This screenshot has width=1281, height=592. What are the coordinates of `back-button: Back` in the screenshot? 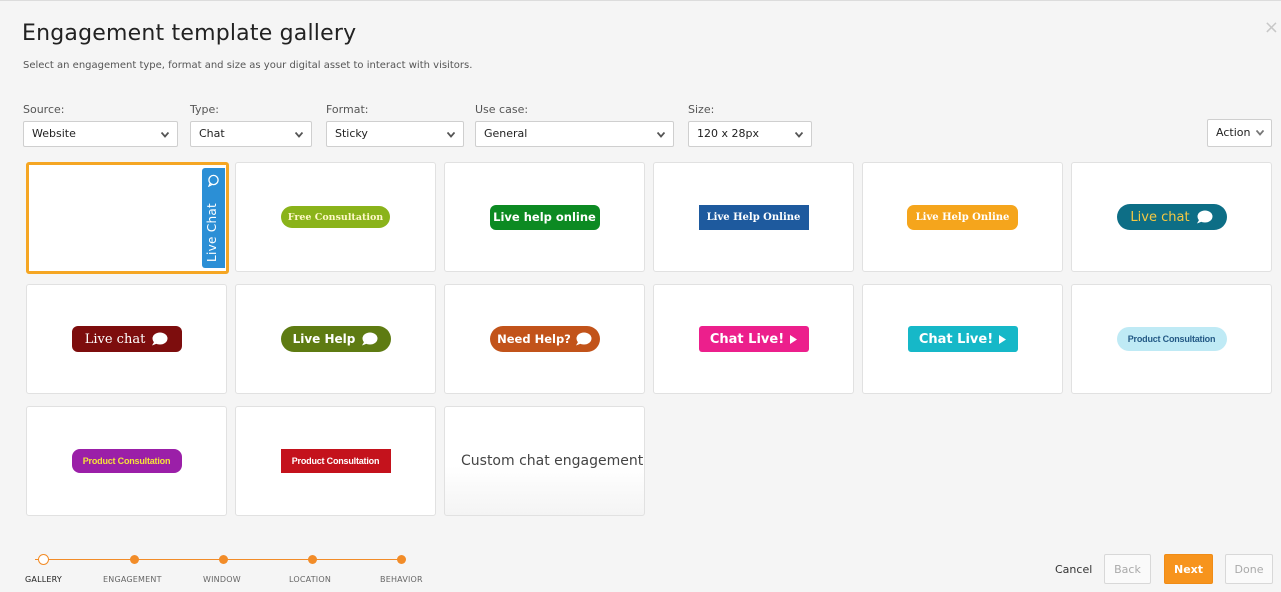 It's located at (1127, 569).